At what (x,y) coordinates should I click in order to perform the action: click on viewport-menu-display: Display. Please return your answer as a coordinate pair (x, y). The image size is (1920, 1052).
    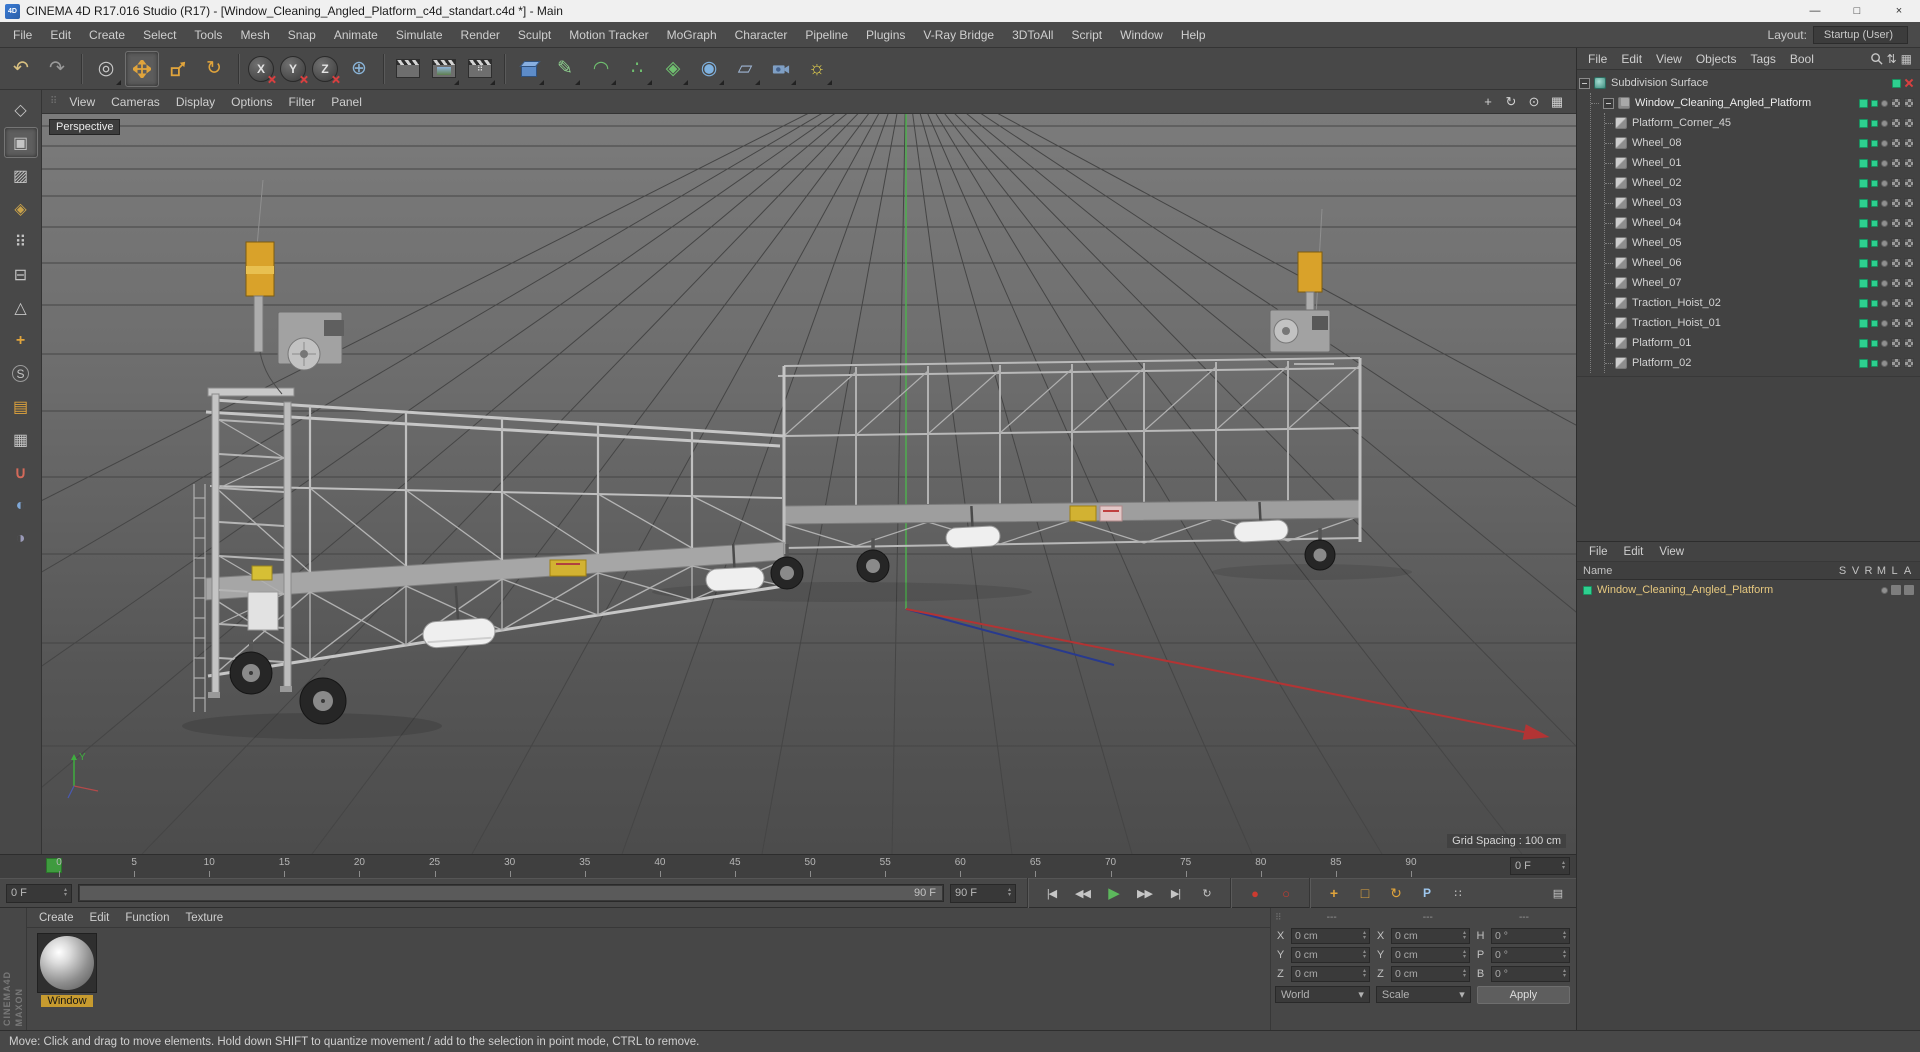
    Looking at the image, I should click on (195, 102).